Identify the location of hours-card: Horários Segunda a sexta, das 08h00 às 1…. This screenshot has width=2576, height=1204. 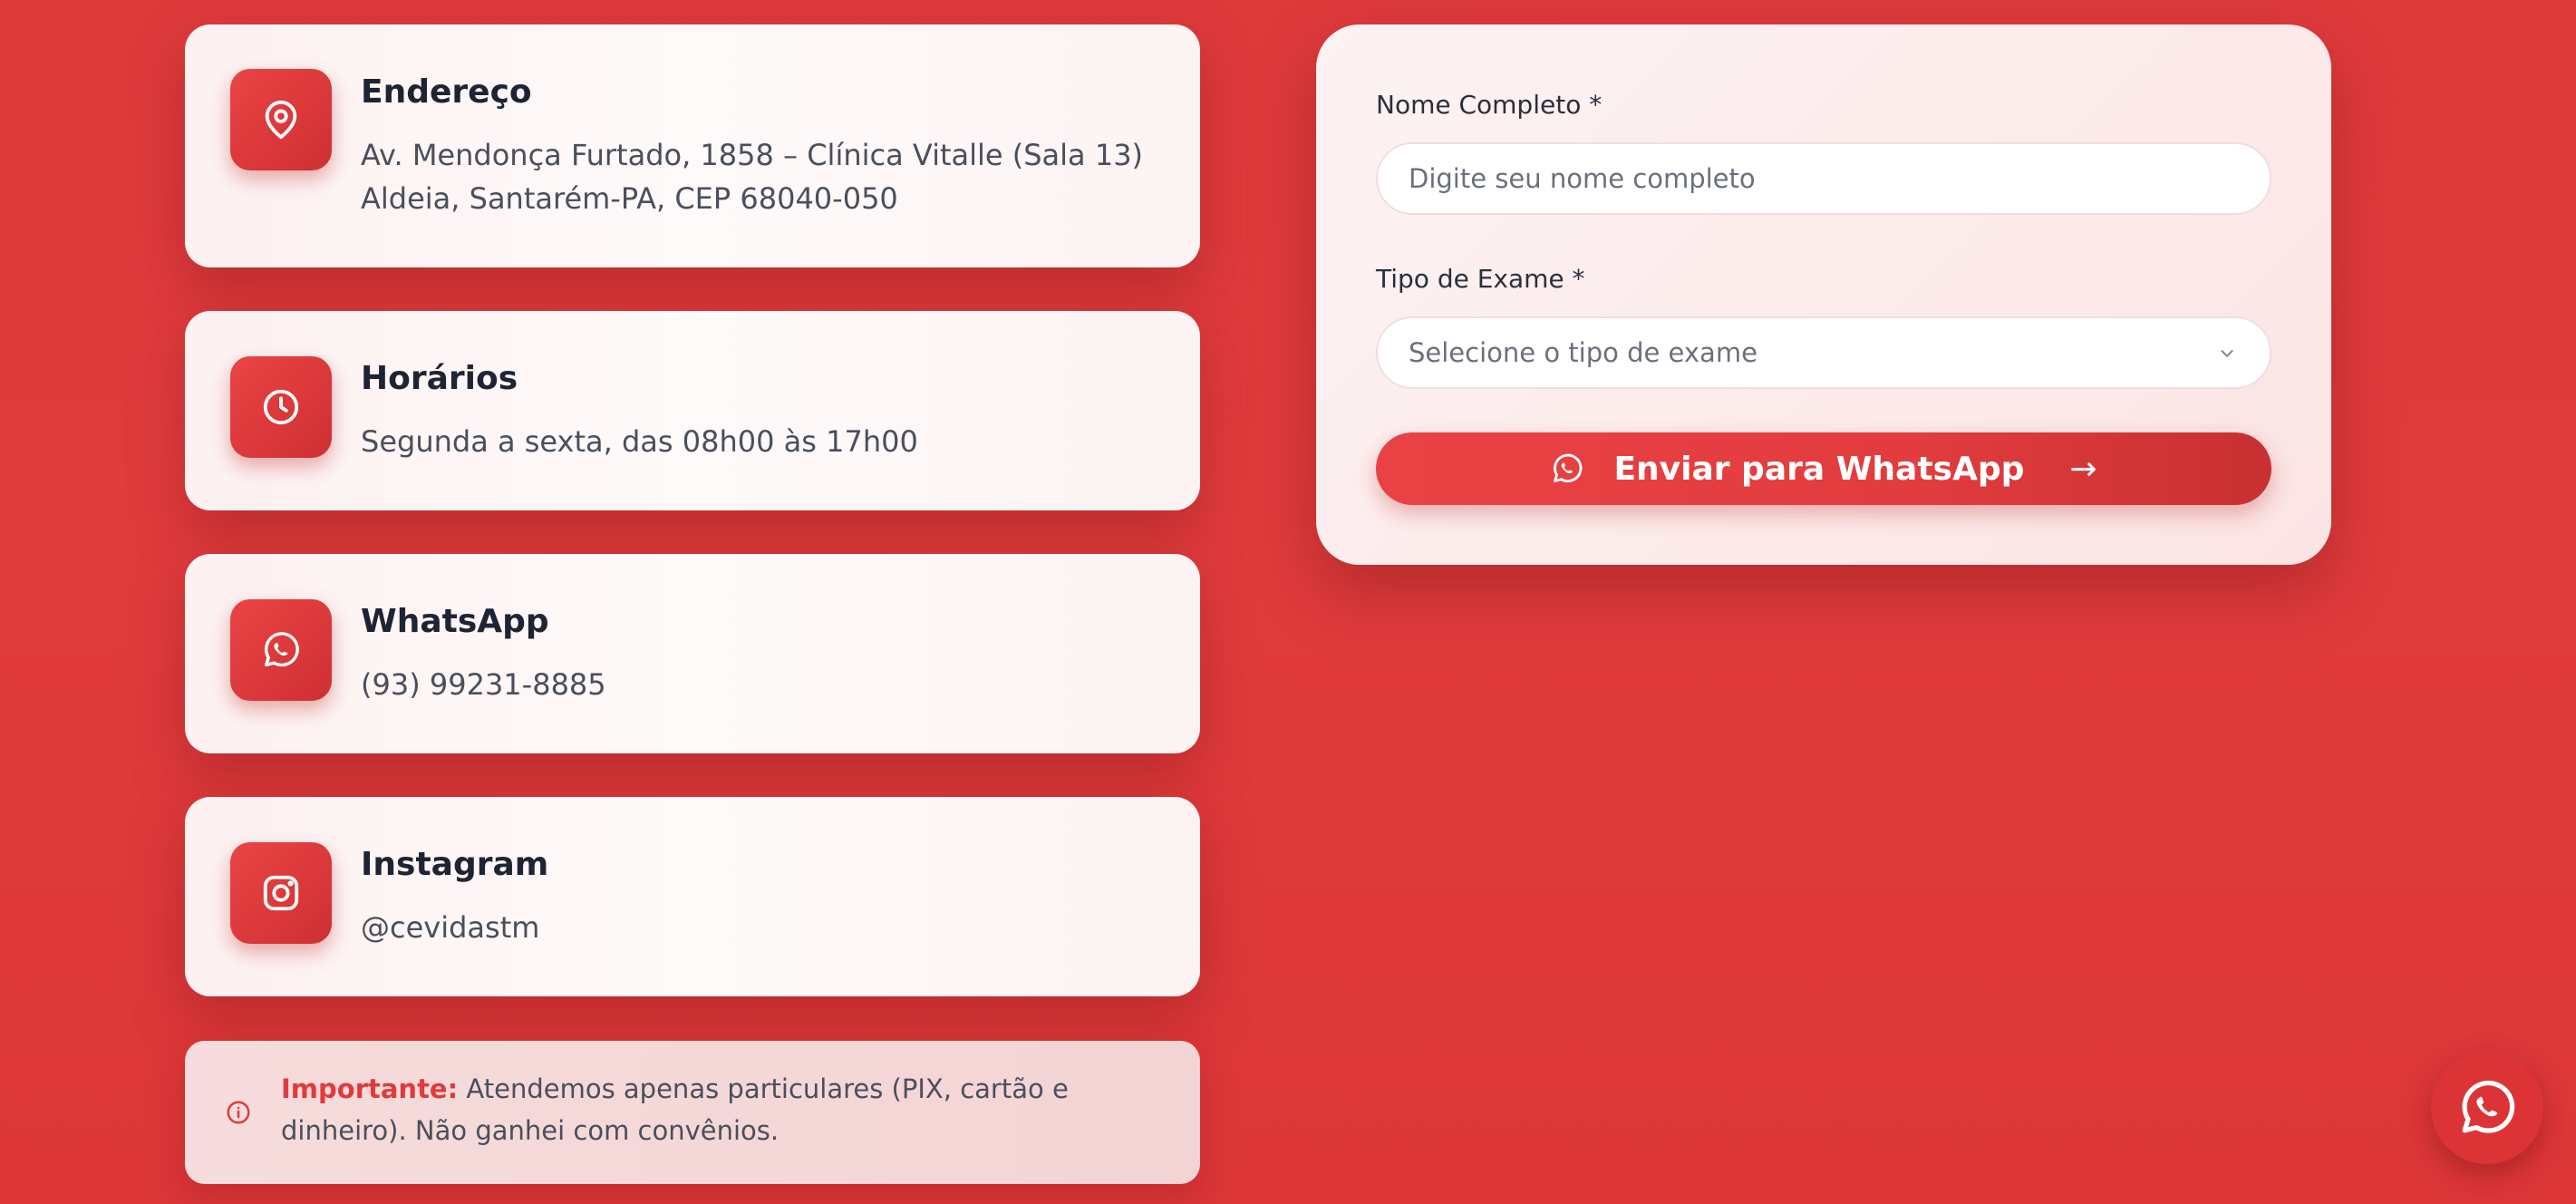
(692, 410).